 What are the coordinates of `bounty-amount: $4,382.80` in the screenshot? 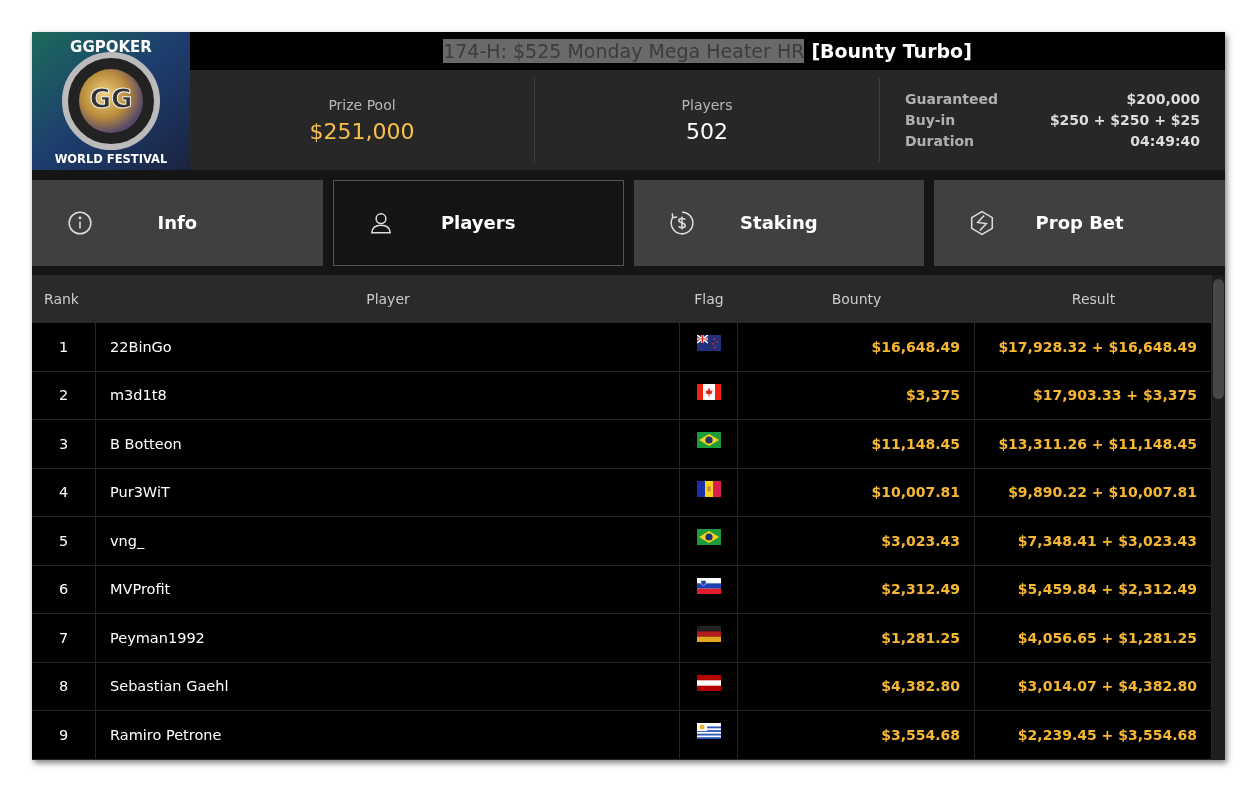 It's located at (920, 686).